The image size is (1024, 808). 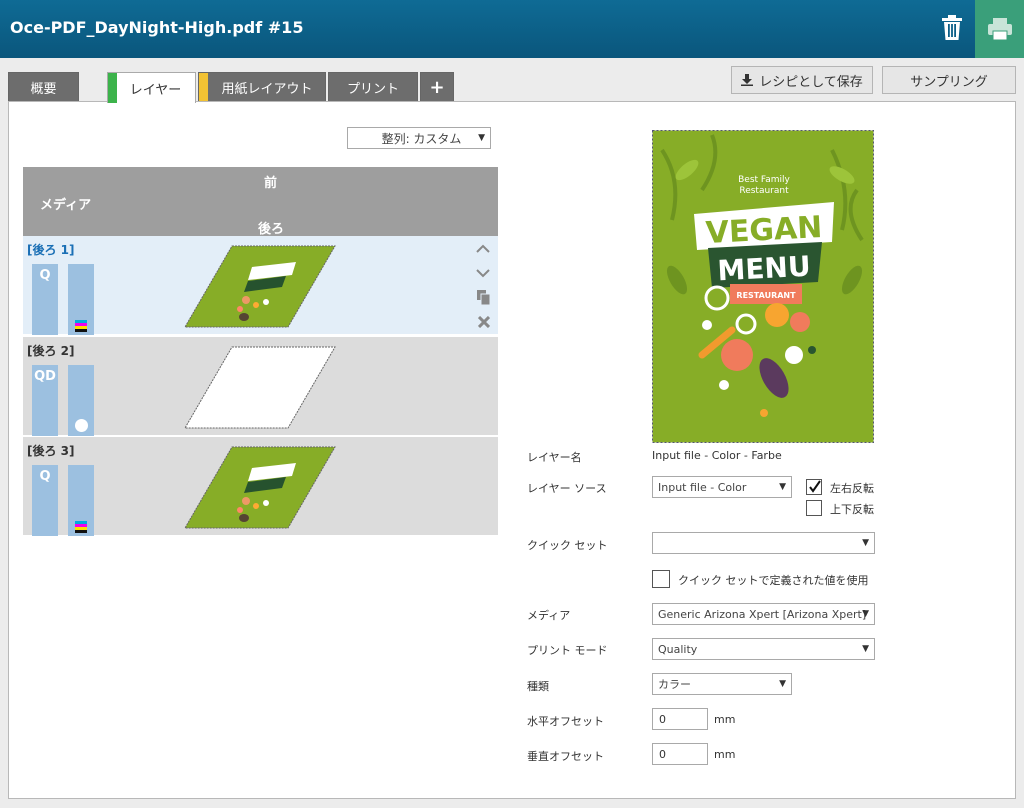 What do you see at coordinates (51, 250) in the screenshot?
I see `layer-row-label: [後ろ 1]` at bounding box center [51, 250].